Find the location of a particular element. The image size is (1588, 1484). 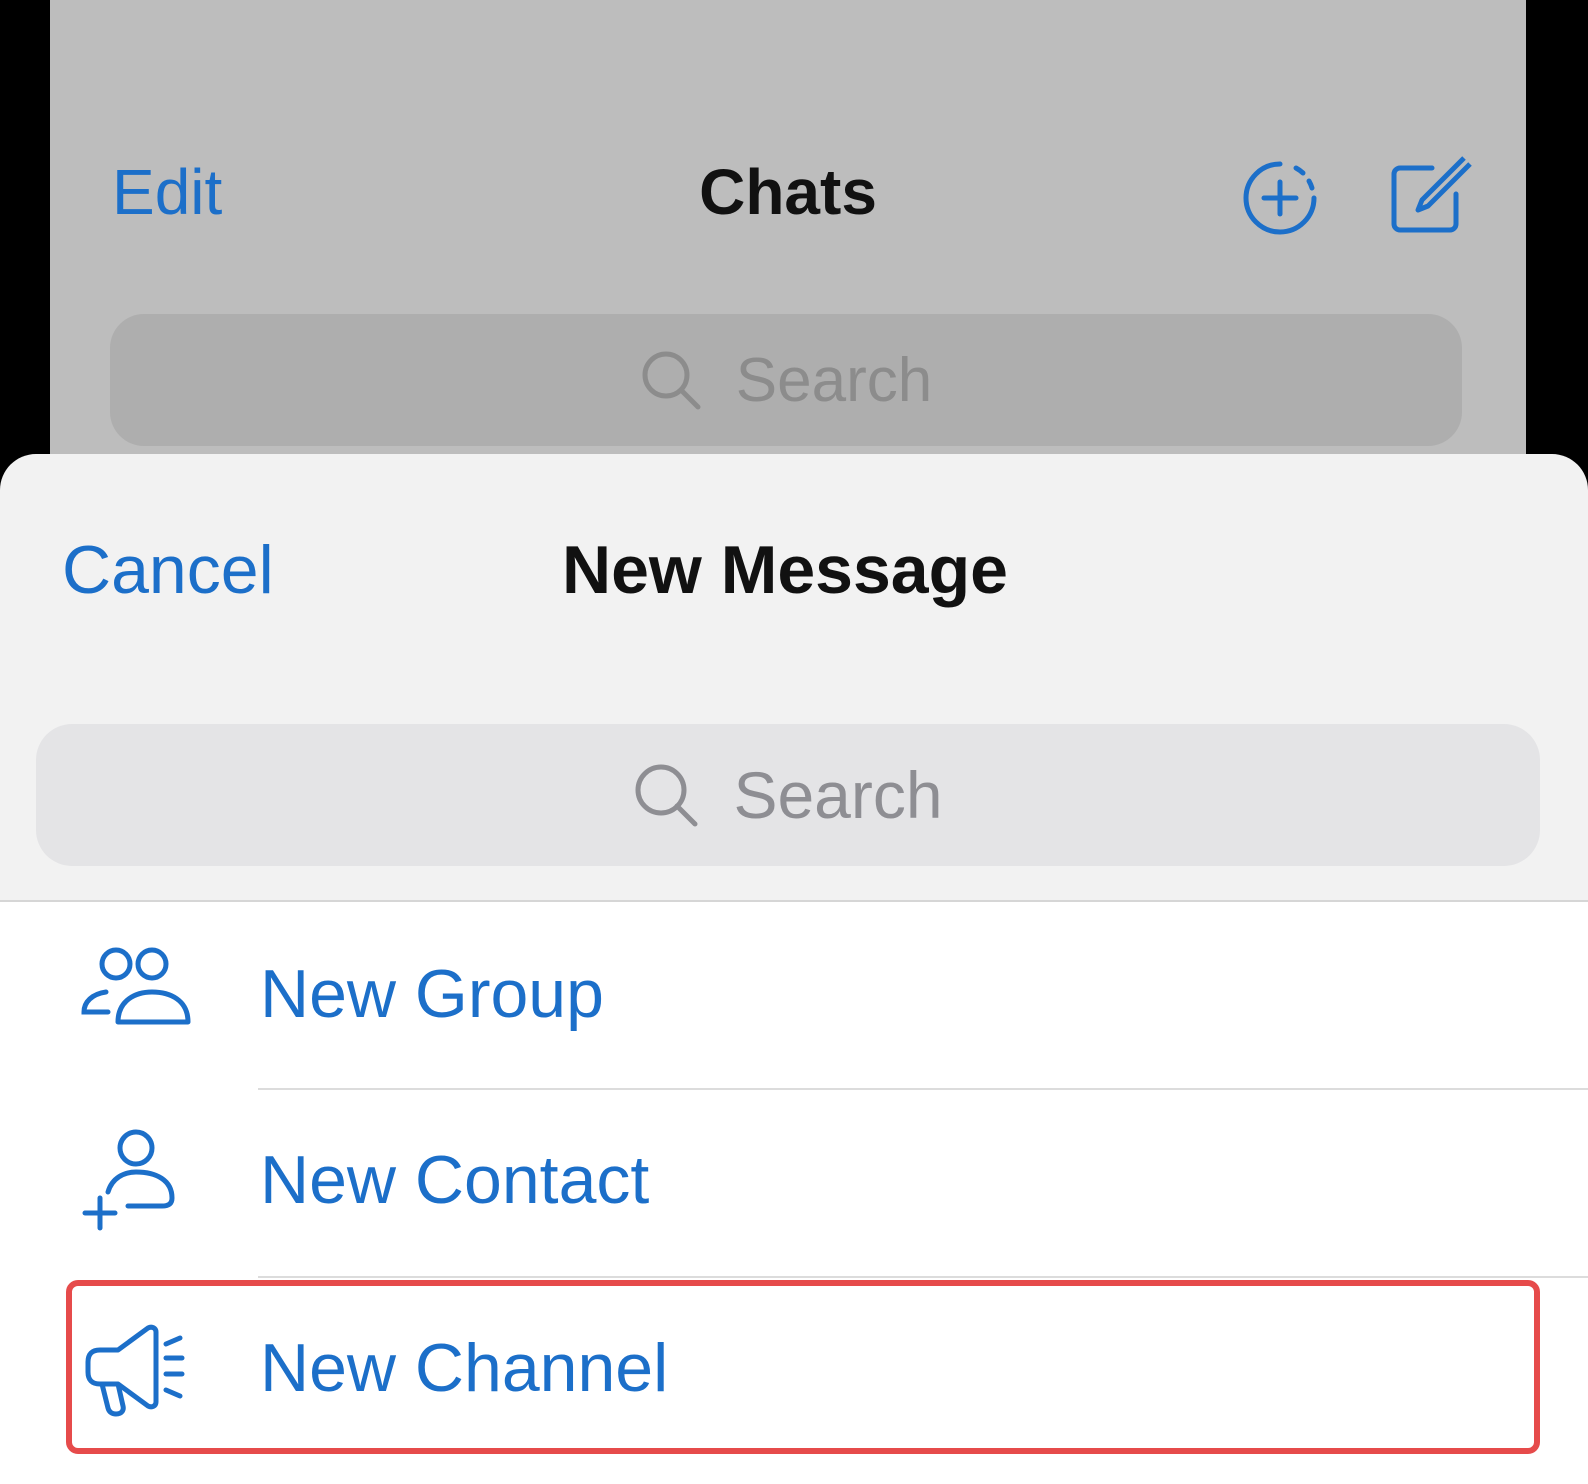

search-placeholder: Search is located at coordinates (838, 795).